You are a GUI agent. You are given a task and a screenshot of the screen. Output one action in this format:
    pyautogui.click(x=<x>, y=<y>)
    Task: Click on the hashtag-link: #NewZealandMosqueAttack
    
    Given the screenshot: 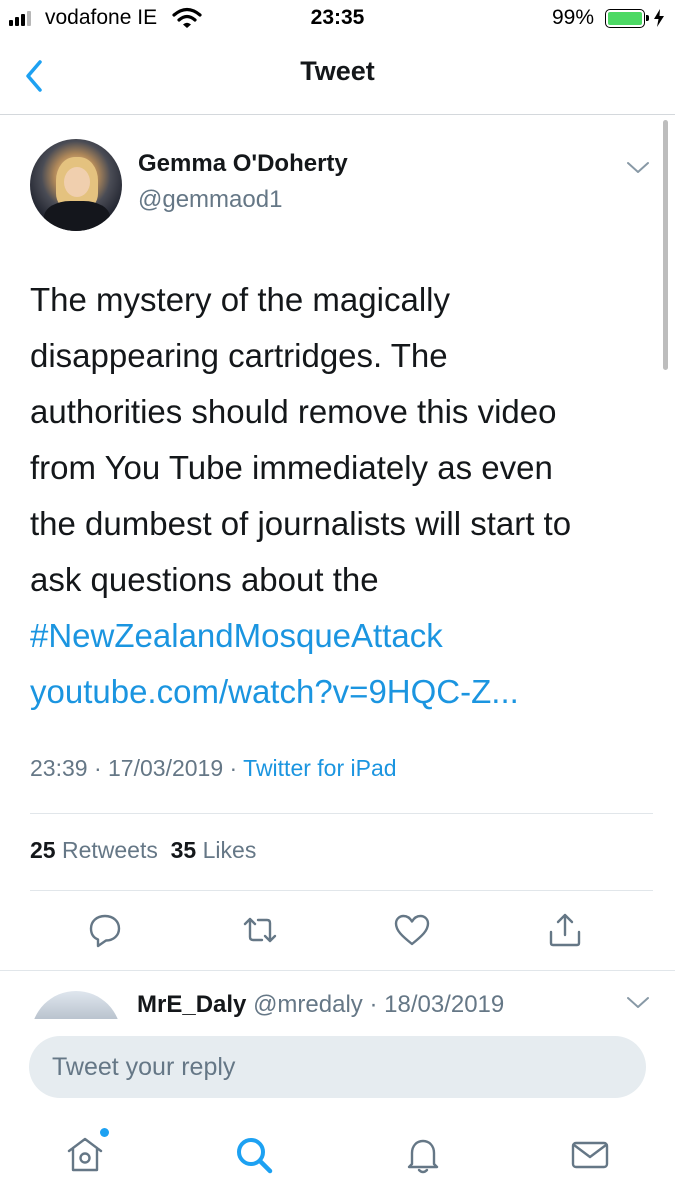 What is the action you would take?
    pyautogui.click(x=340, y=636)
    